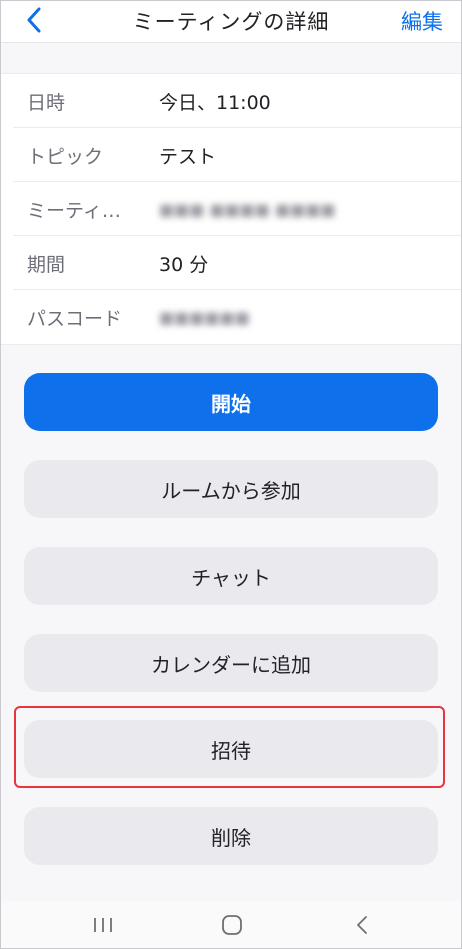  What do you see at coordinates (231, 489) in the screenshot?
I see `join-from-room-button: ルームから参加` at bounding box center [231, 489].